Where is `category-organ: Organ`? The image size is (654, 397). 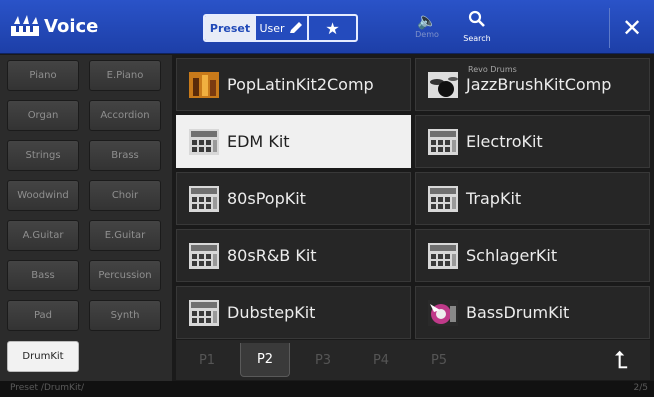 category-organ: Organ is located at coordinates (43, 115).